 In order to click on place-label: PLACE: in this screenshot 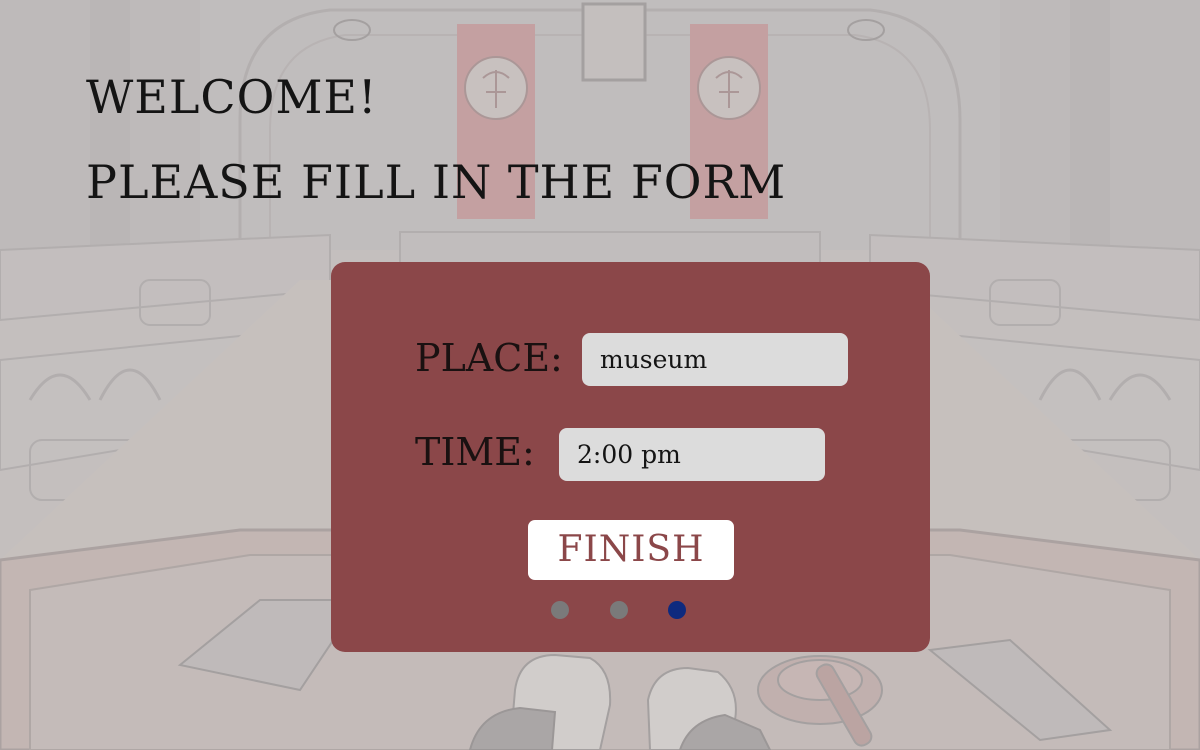, I will do `click(489, 358)`.